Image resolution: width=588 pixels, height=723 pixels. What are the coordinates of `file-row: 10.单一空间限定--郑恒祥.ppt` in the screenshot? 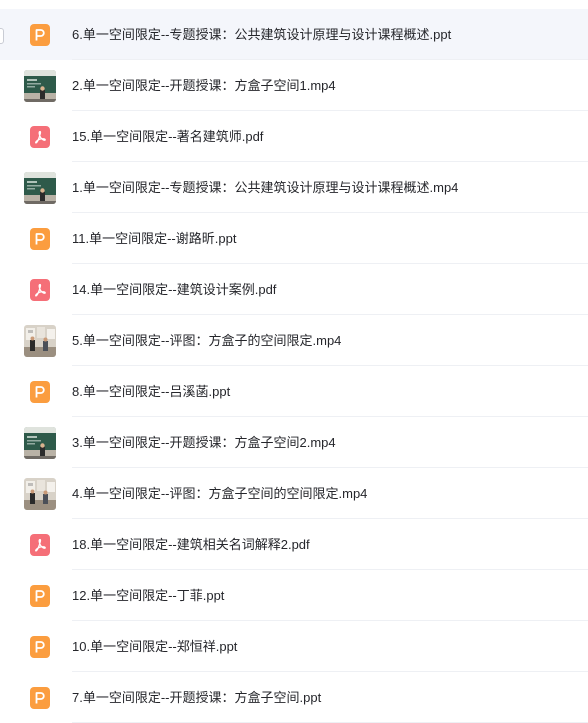 It's located at (294, 646).